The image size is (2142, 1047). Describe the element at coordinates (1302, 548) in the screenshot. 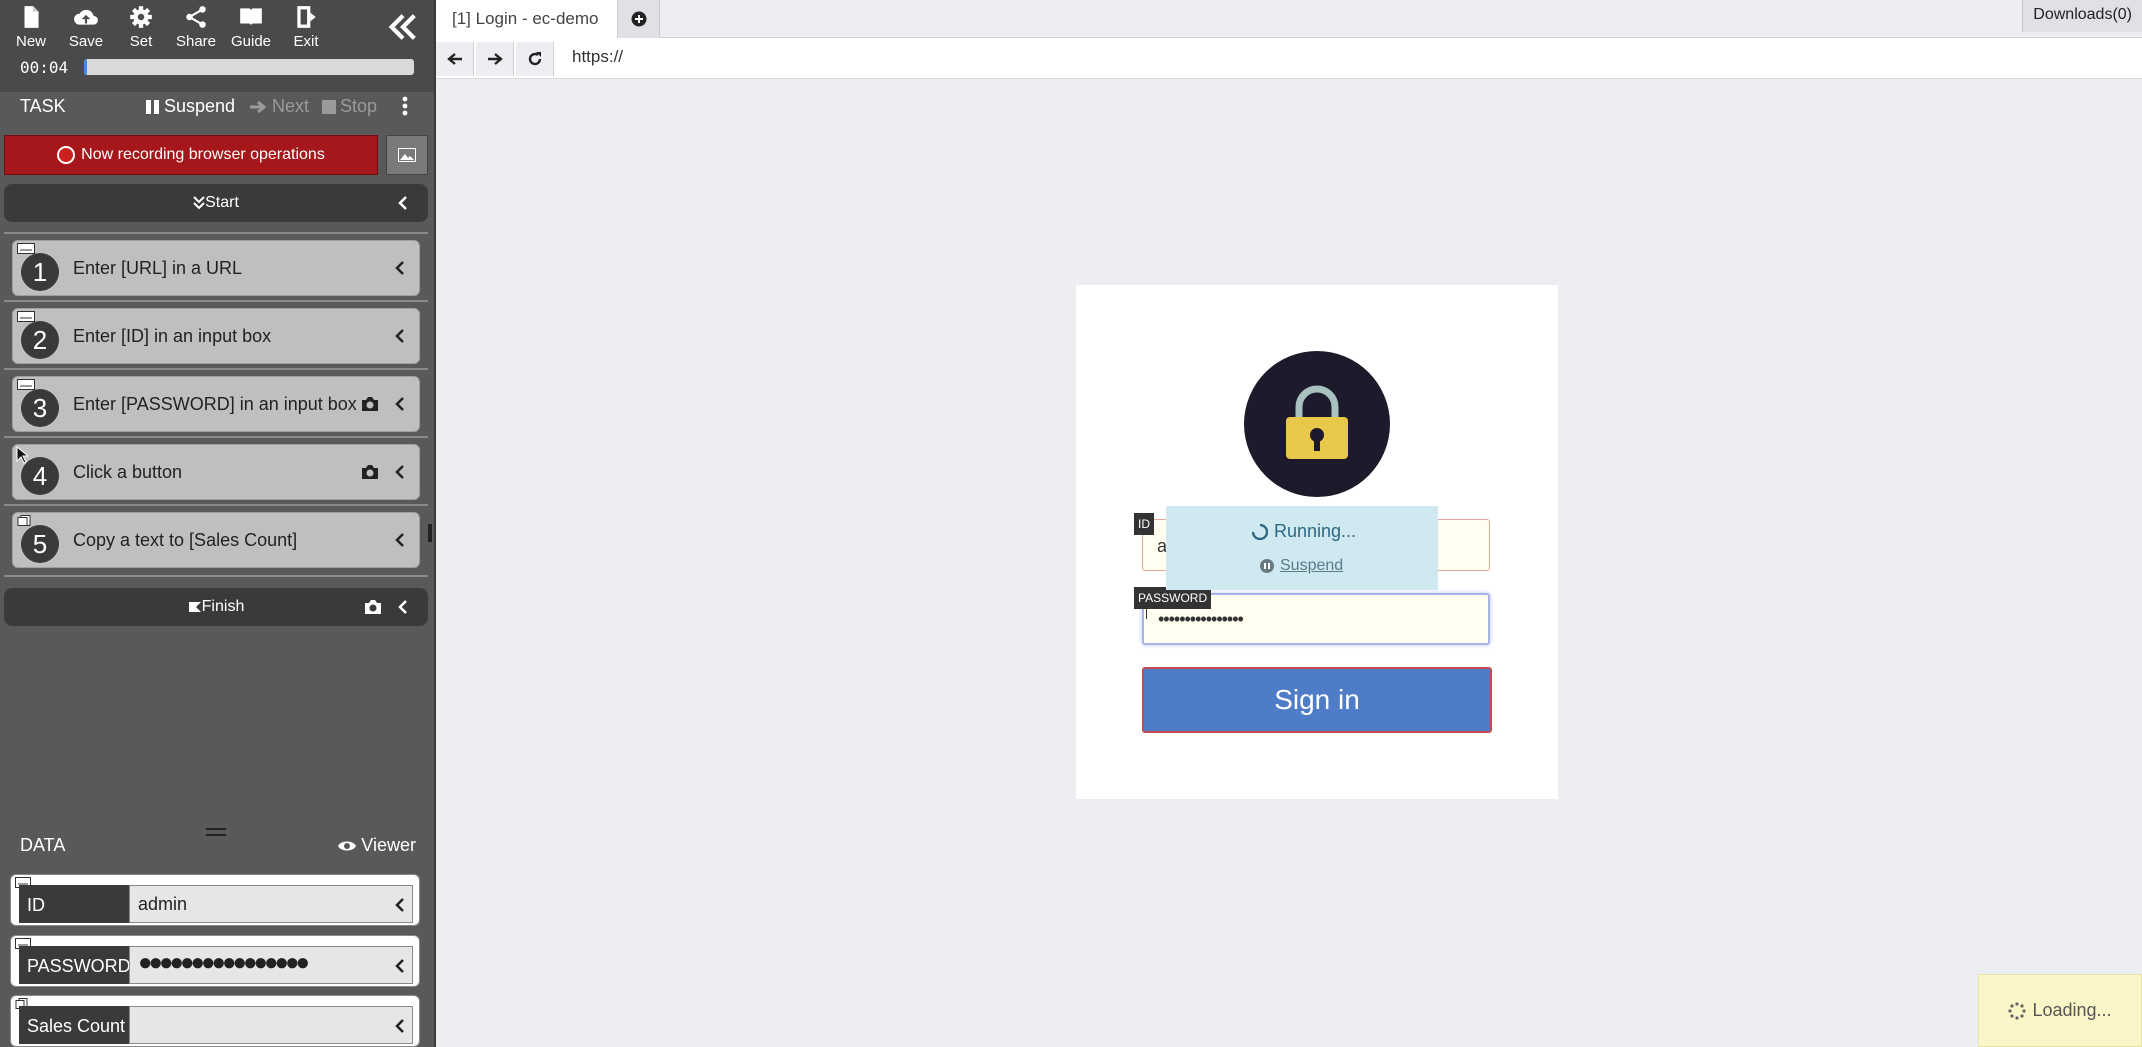

I see `running-overlay: Running... Suspend` at that location.